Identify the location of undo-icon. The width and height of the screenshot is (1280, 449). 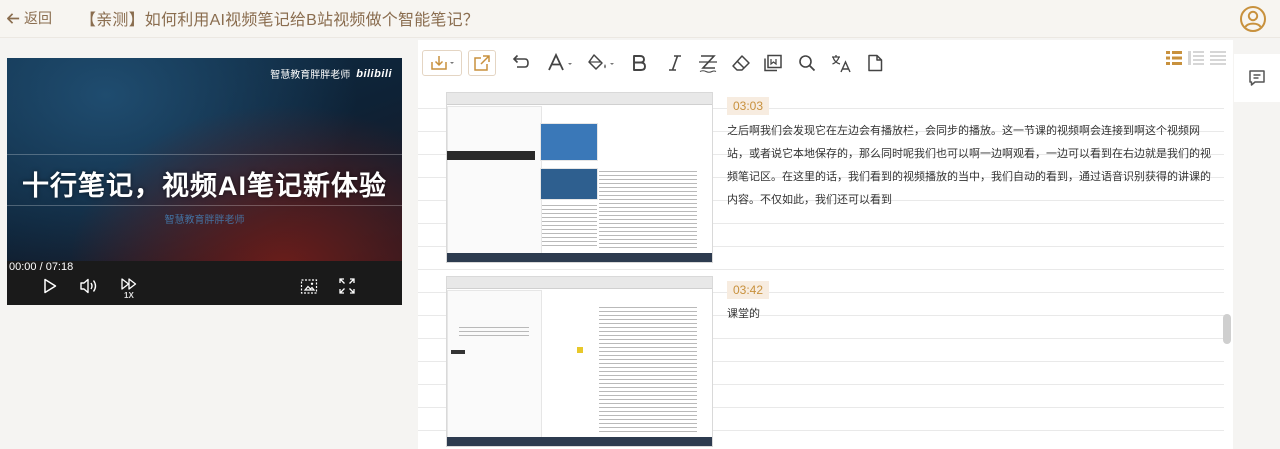
(521, 63).